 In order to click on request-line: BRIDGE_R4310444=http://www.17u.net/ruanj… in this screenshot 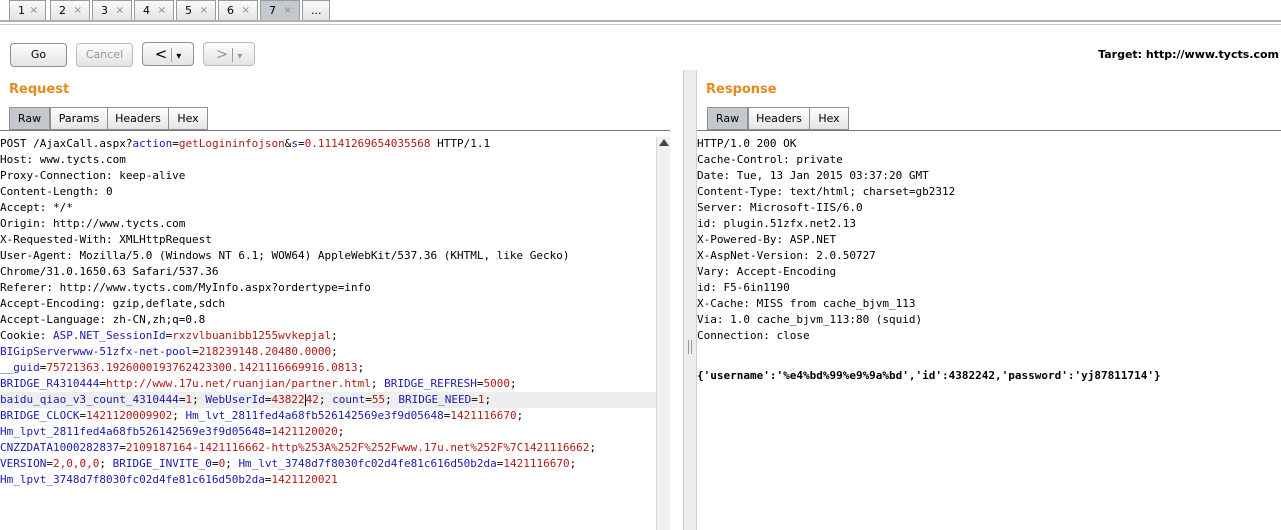, I will do `click(328, 384)`.